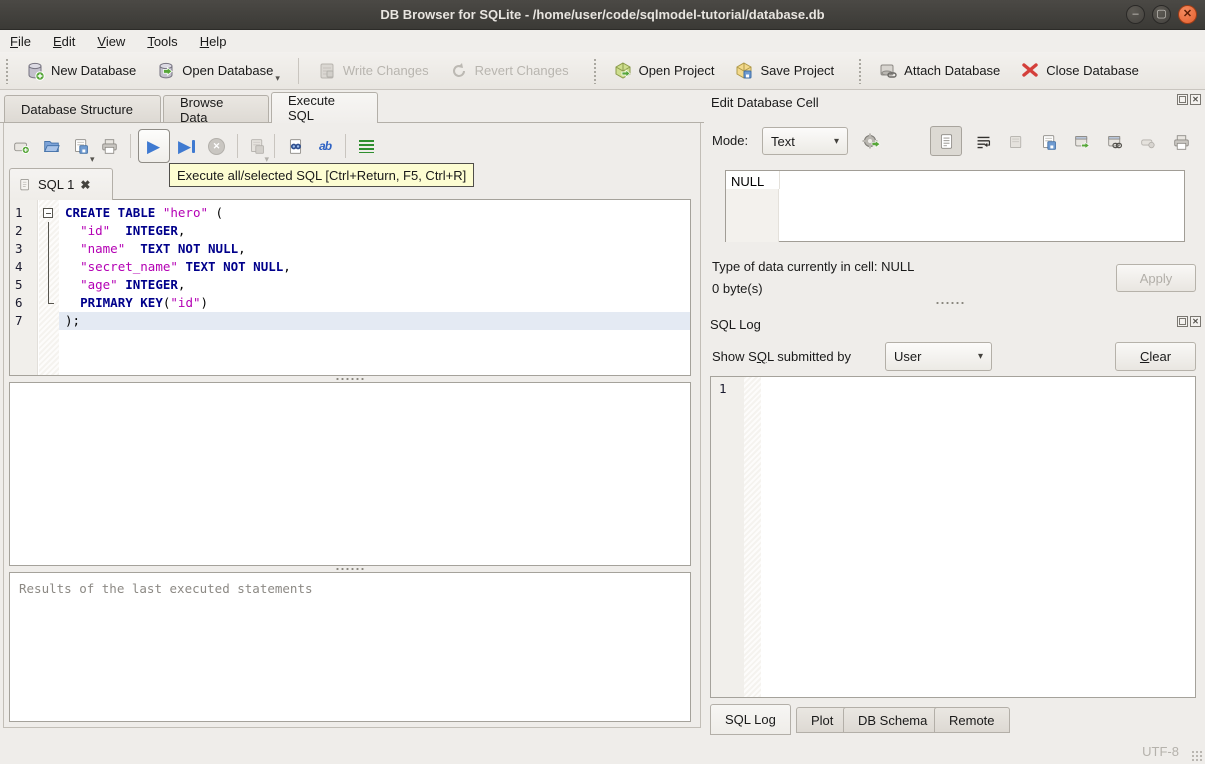 This screenshot has height=764, width=1205. What do you see at coordinates (805, 141) in the screenshot?
I see `mode-select: Text ▾` at bounding box center [805, 141].